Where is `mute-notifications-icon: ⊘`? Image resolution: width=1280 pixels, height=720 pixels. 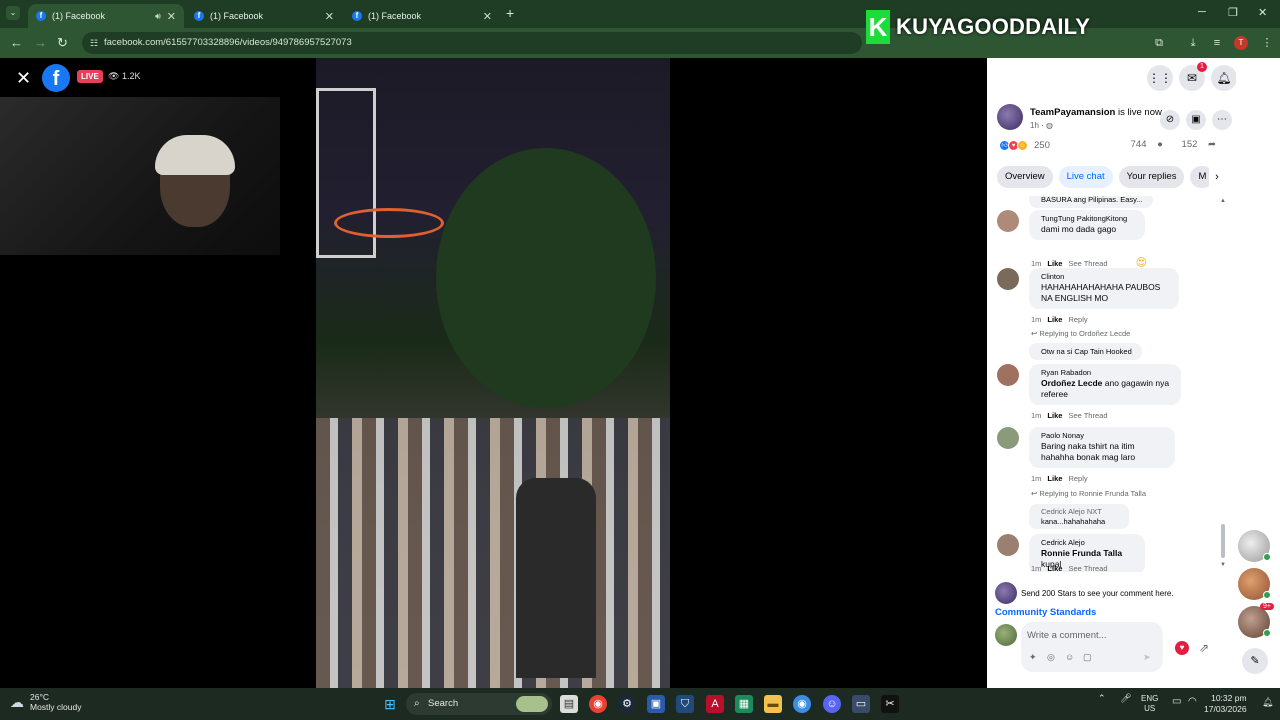
mute-notifications-icon: ⊘ is located at coordinates (1170, 120).